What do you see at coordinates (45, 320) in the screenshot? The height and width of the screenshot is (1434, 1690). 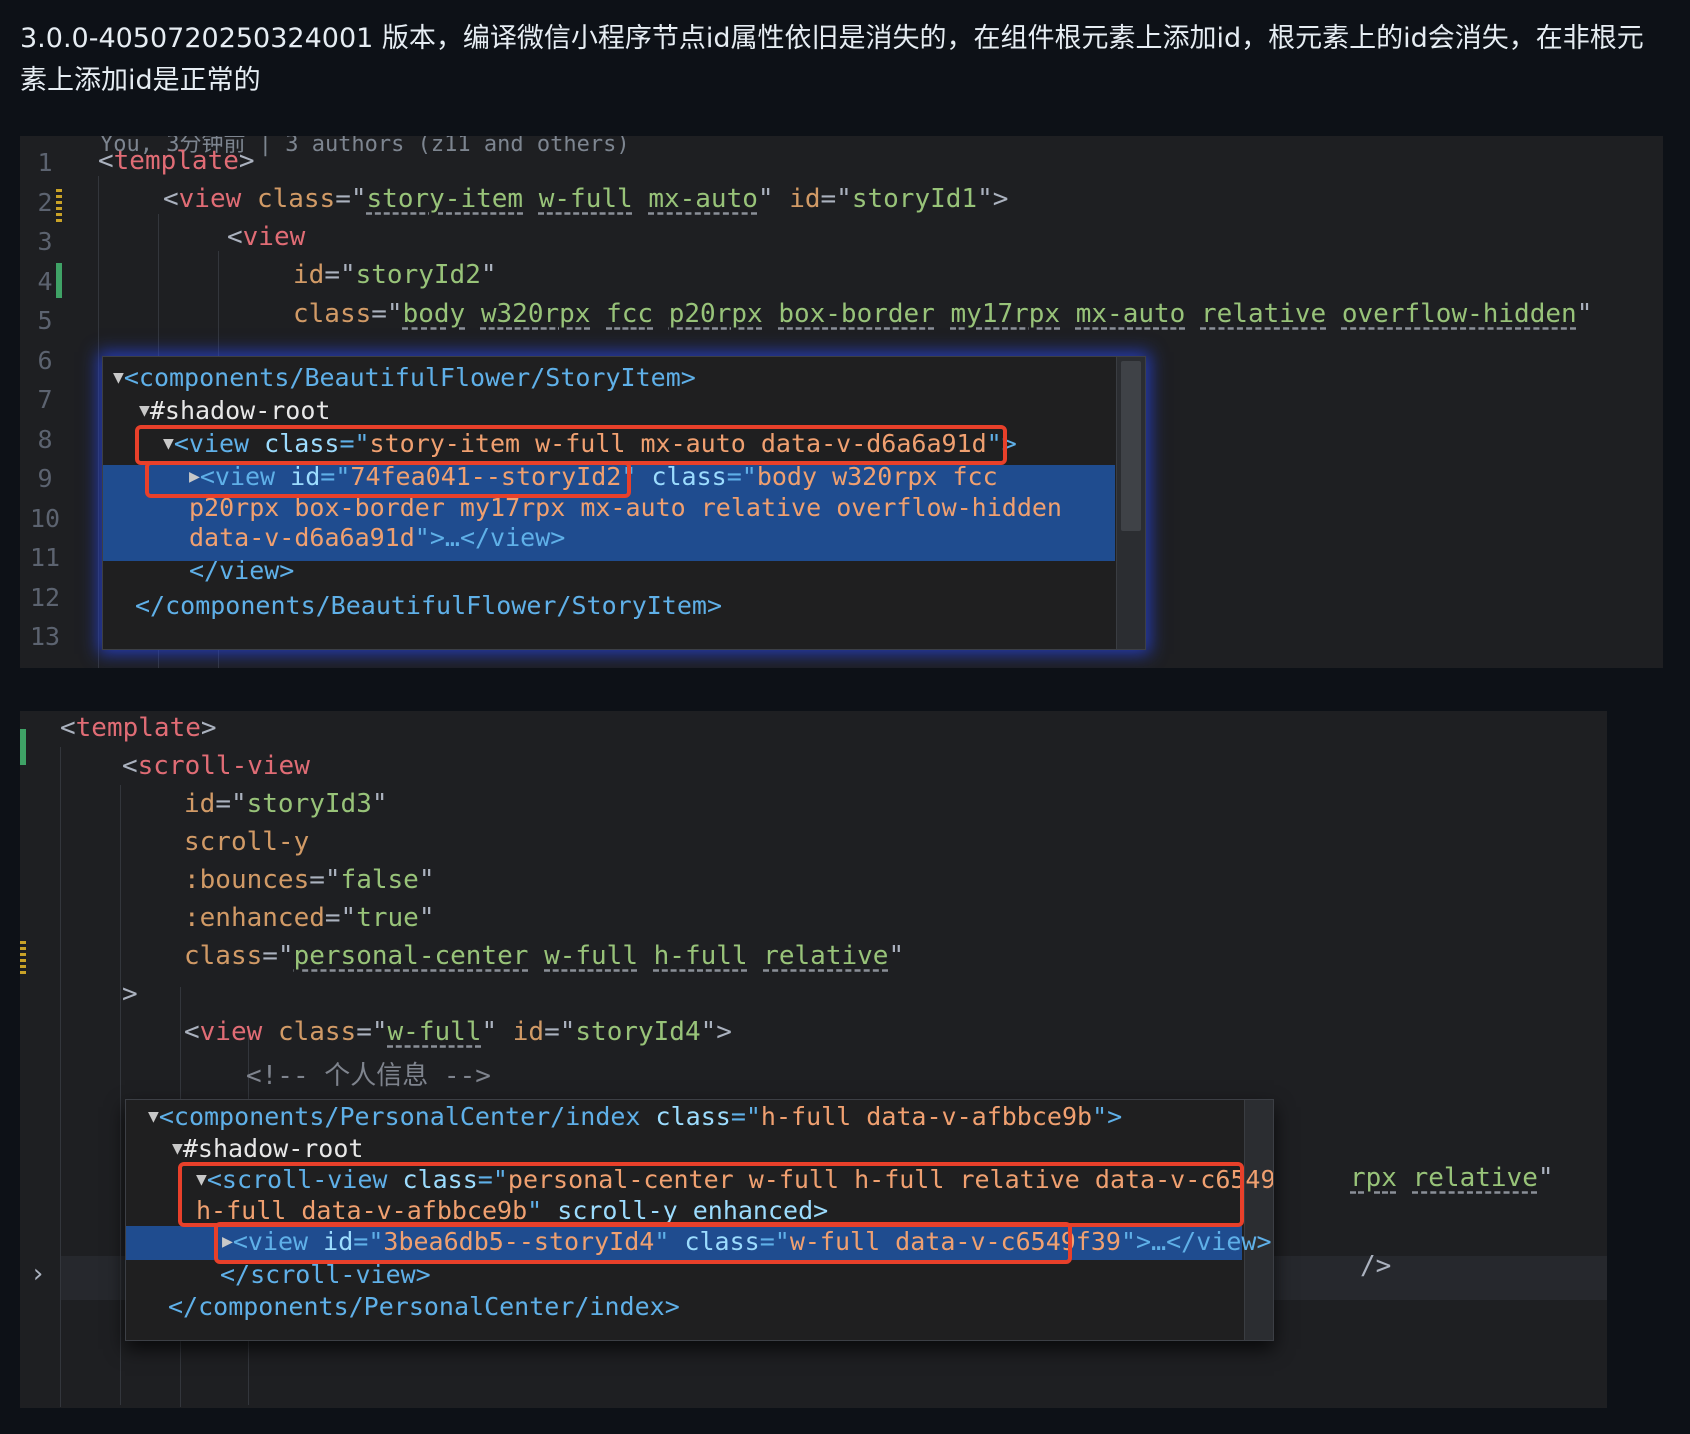 I see `line-number: 5` at bounding box center [45, 320].